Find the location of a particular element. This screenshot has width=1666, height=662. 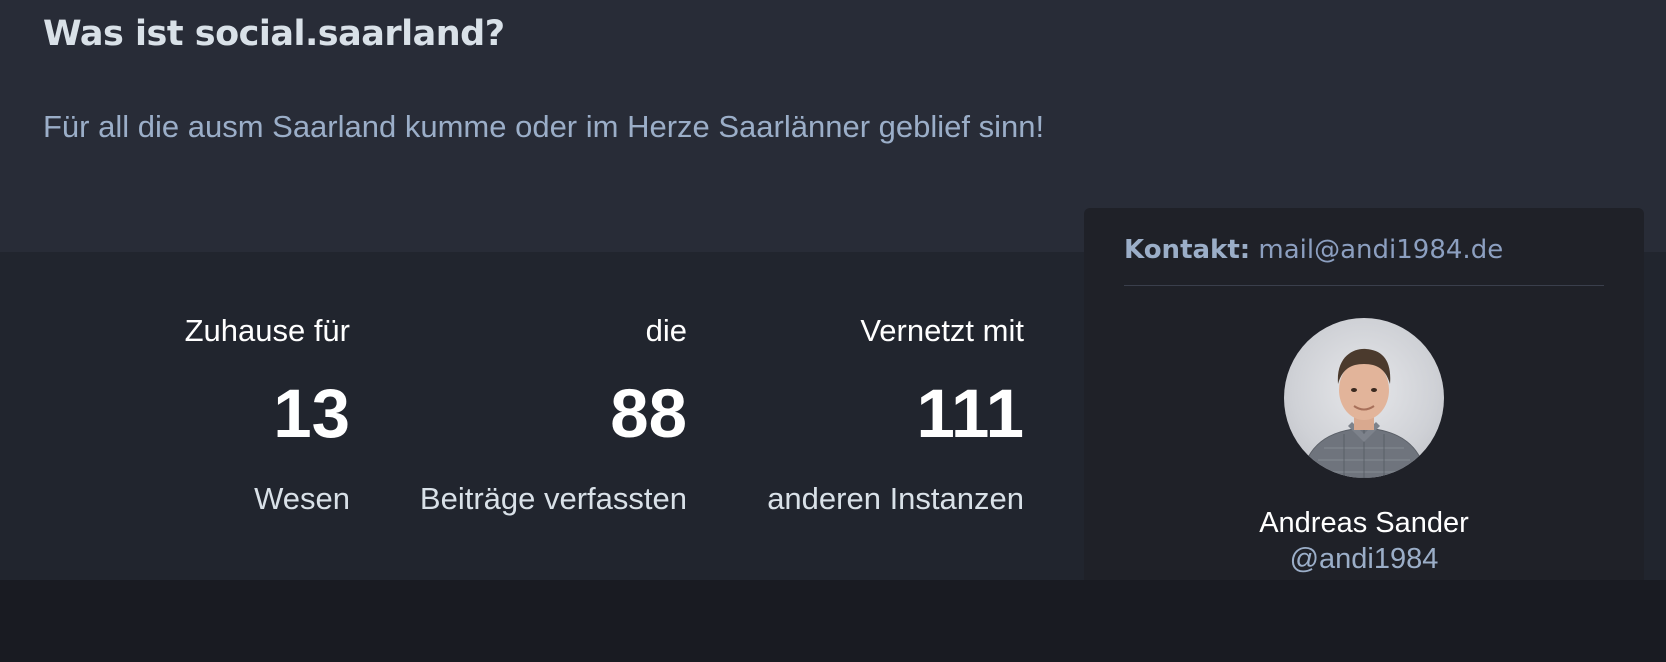

stat-posts-count: 88 is located at coordinates (648, 413).